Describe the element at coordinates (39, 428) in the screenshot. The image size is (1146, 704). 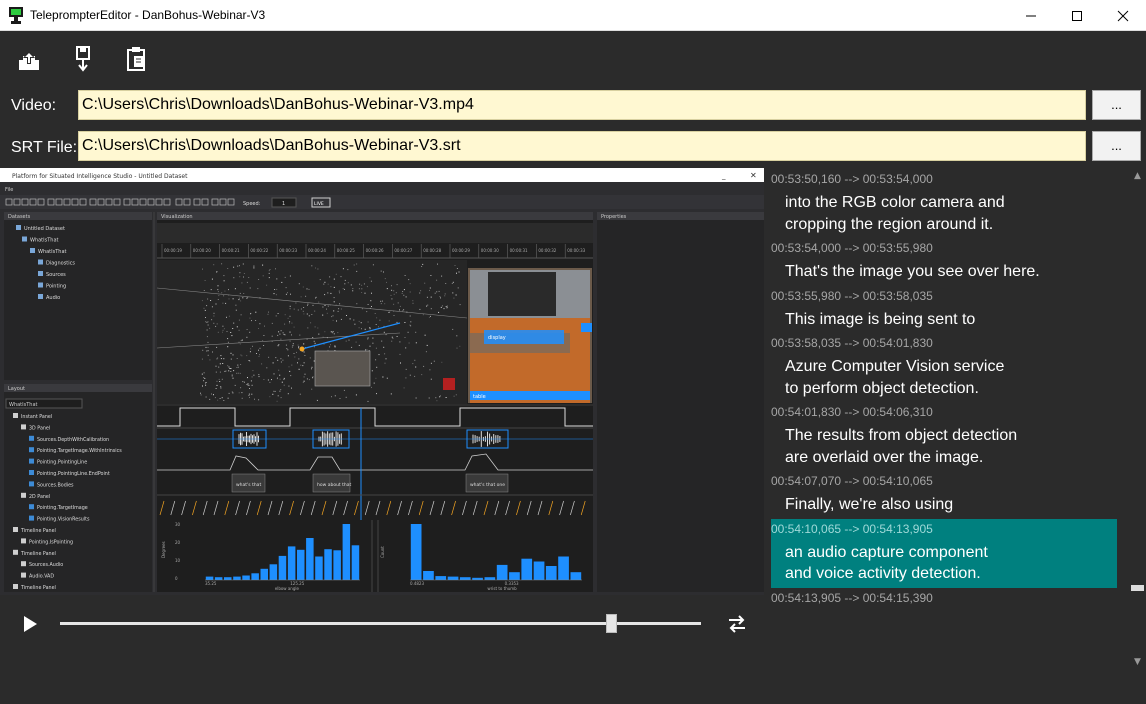
I see `embedded-layout-item: 3D Panel` at that location.